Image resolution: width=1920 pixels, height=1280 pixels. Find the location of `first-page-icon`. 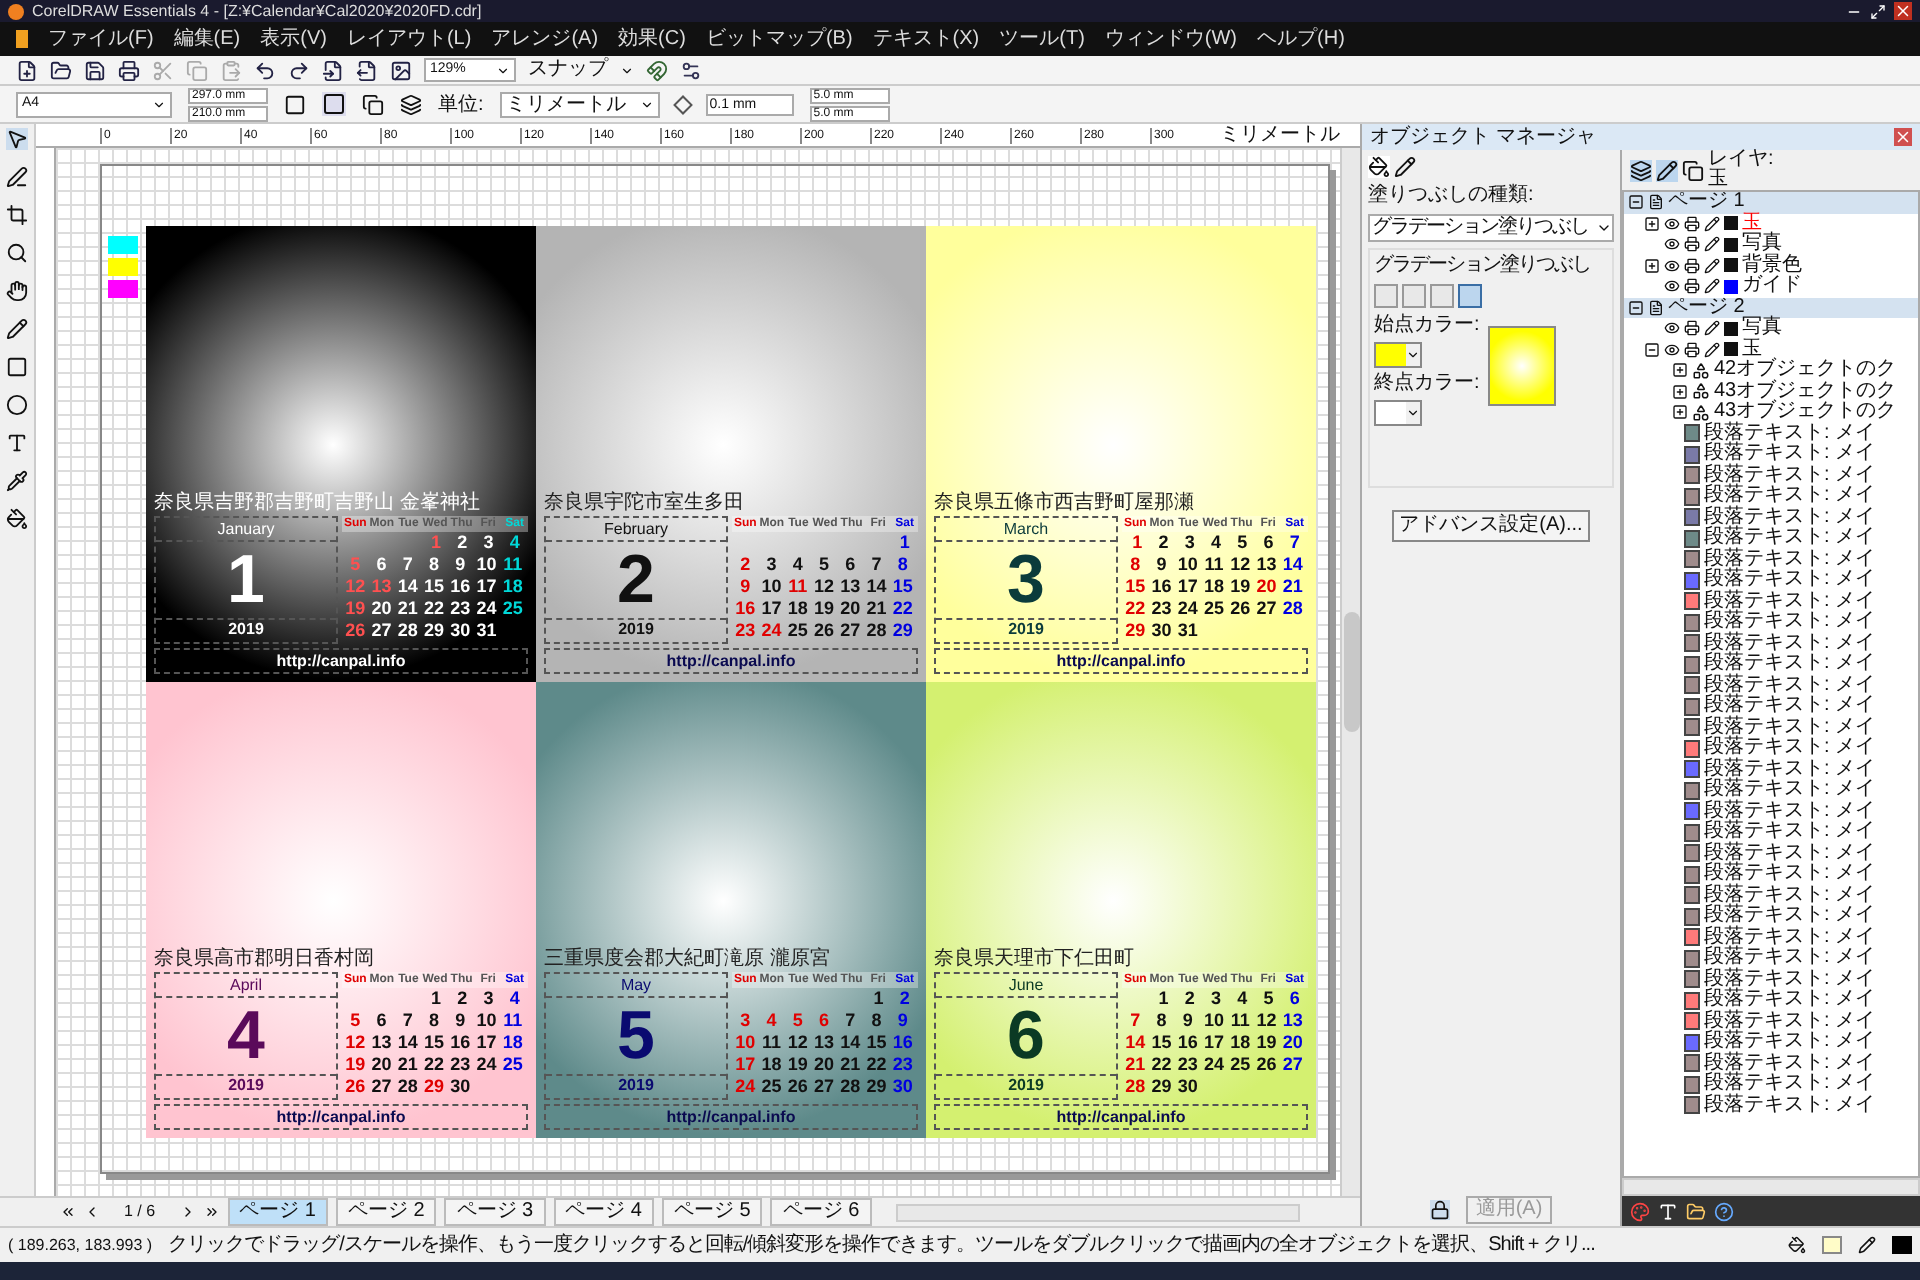

first-page-icon is located at coordinates (68, 1212).